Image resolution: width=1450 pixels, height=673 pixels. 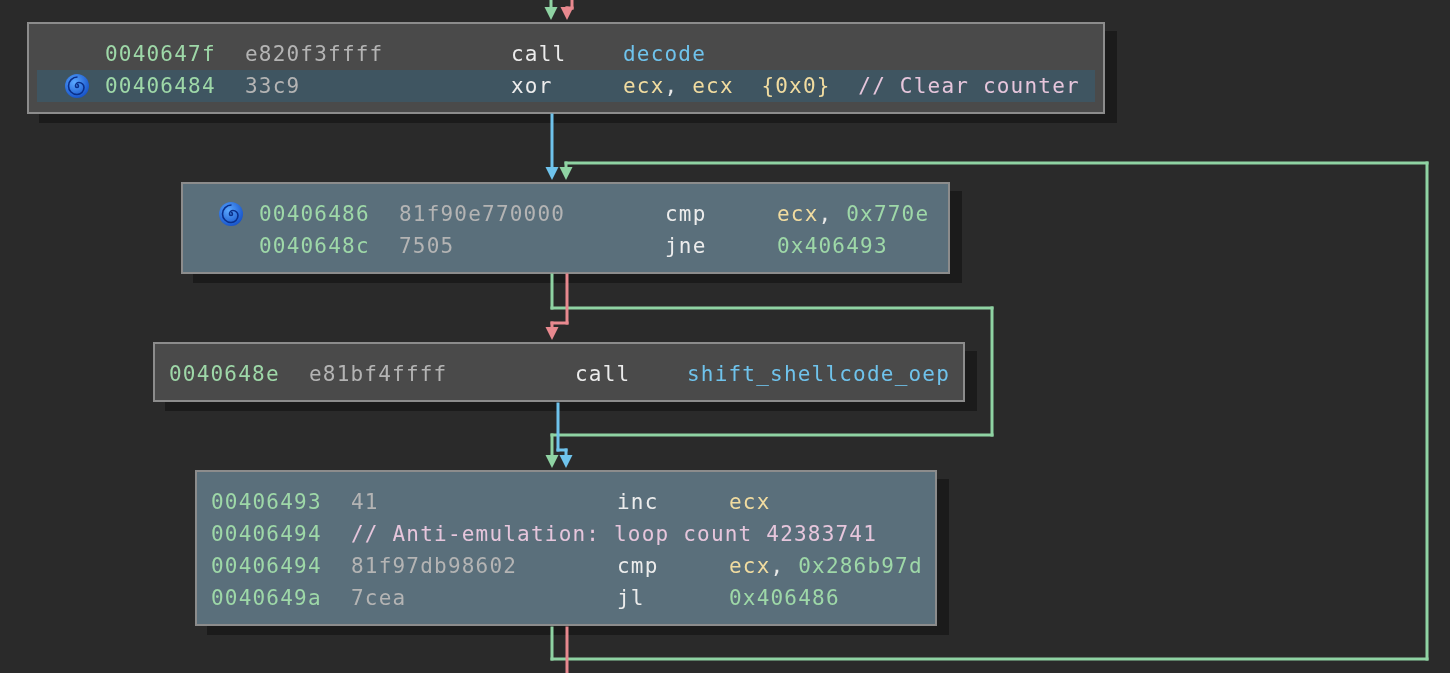 What do you see at coordinates (566, 86) in the screenshot?
I see `highlighted-row: 00406484 33c9 xor ecx, ecx {0x0} // Clear counter` at bounding box center [566, 86].